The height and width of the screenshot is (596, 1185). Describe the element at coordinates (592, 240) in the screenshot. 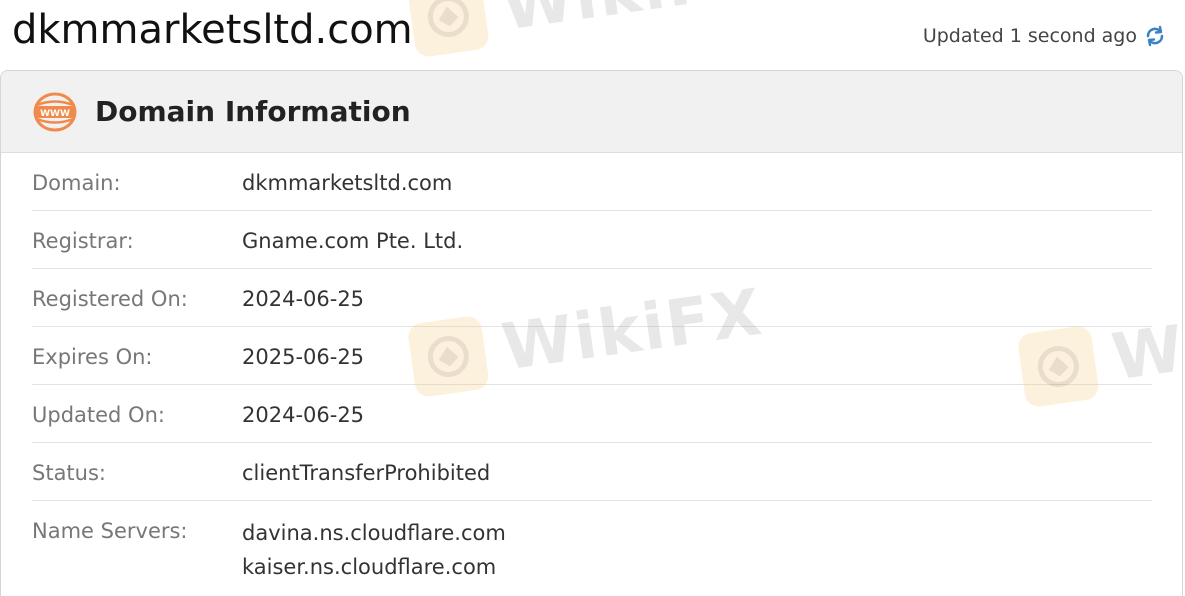

I see `info-row-registrar: Registrar: Gname.com Pte. Ltd.` at that location.